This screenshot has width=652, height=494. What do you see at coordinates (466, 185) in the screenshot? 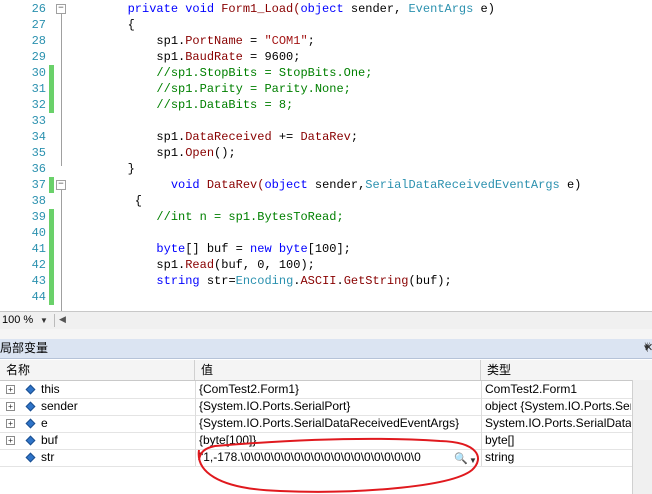
I see `code-token: SerialDataReceivedEventArgs` at bounding box center [466, 185].